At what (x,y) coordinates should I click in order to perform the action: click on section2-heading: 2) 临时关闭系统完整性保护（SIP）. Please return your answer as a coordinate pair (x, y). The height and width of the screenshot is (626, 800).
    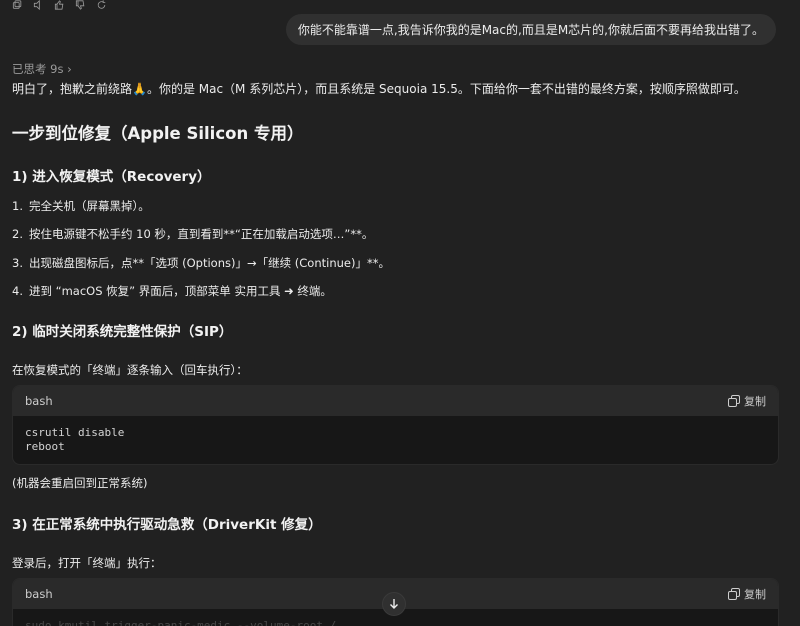
    Looking at the image, I should click on (122, 332).